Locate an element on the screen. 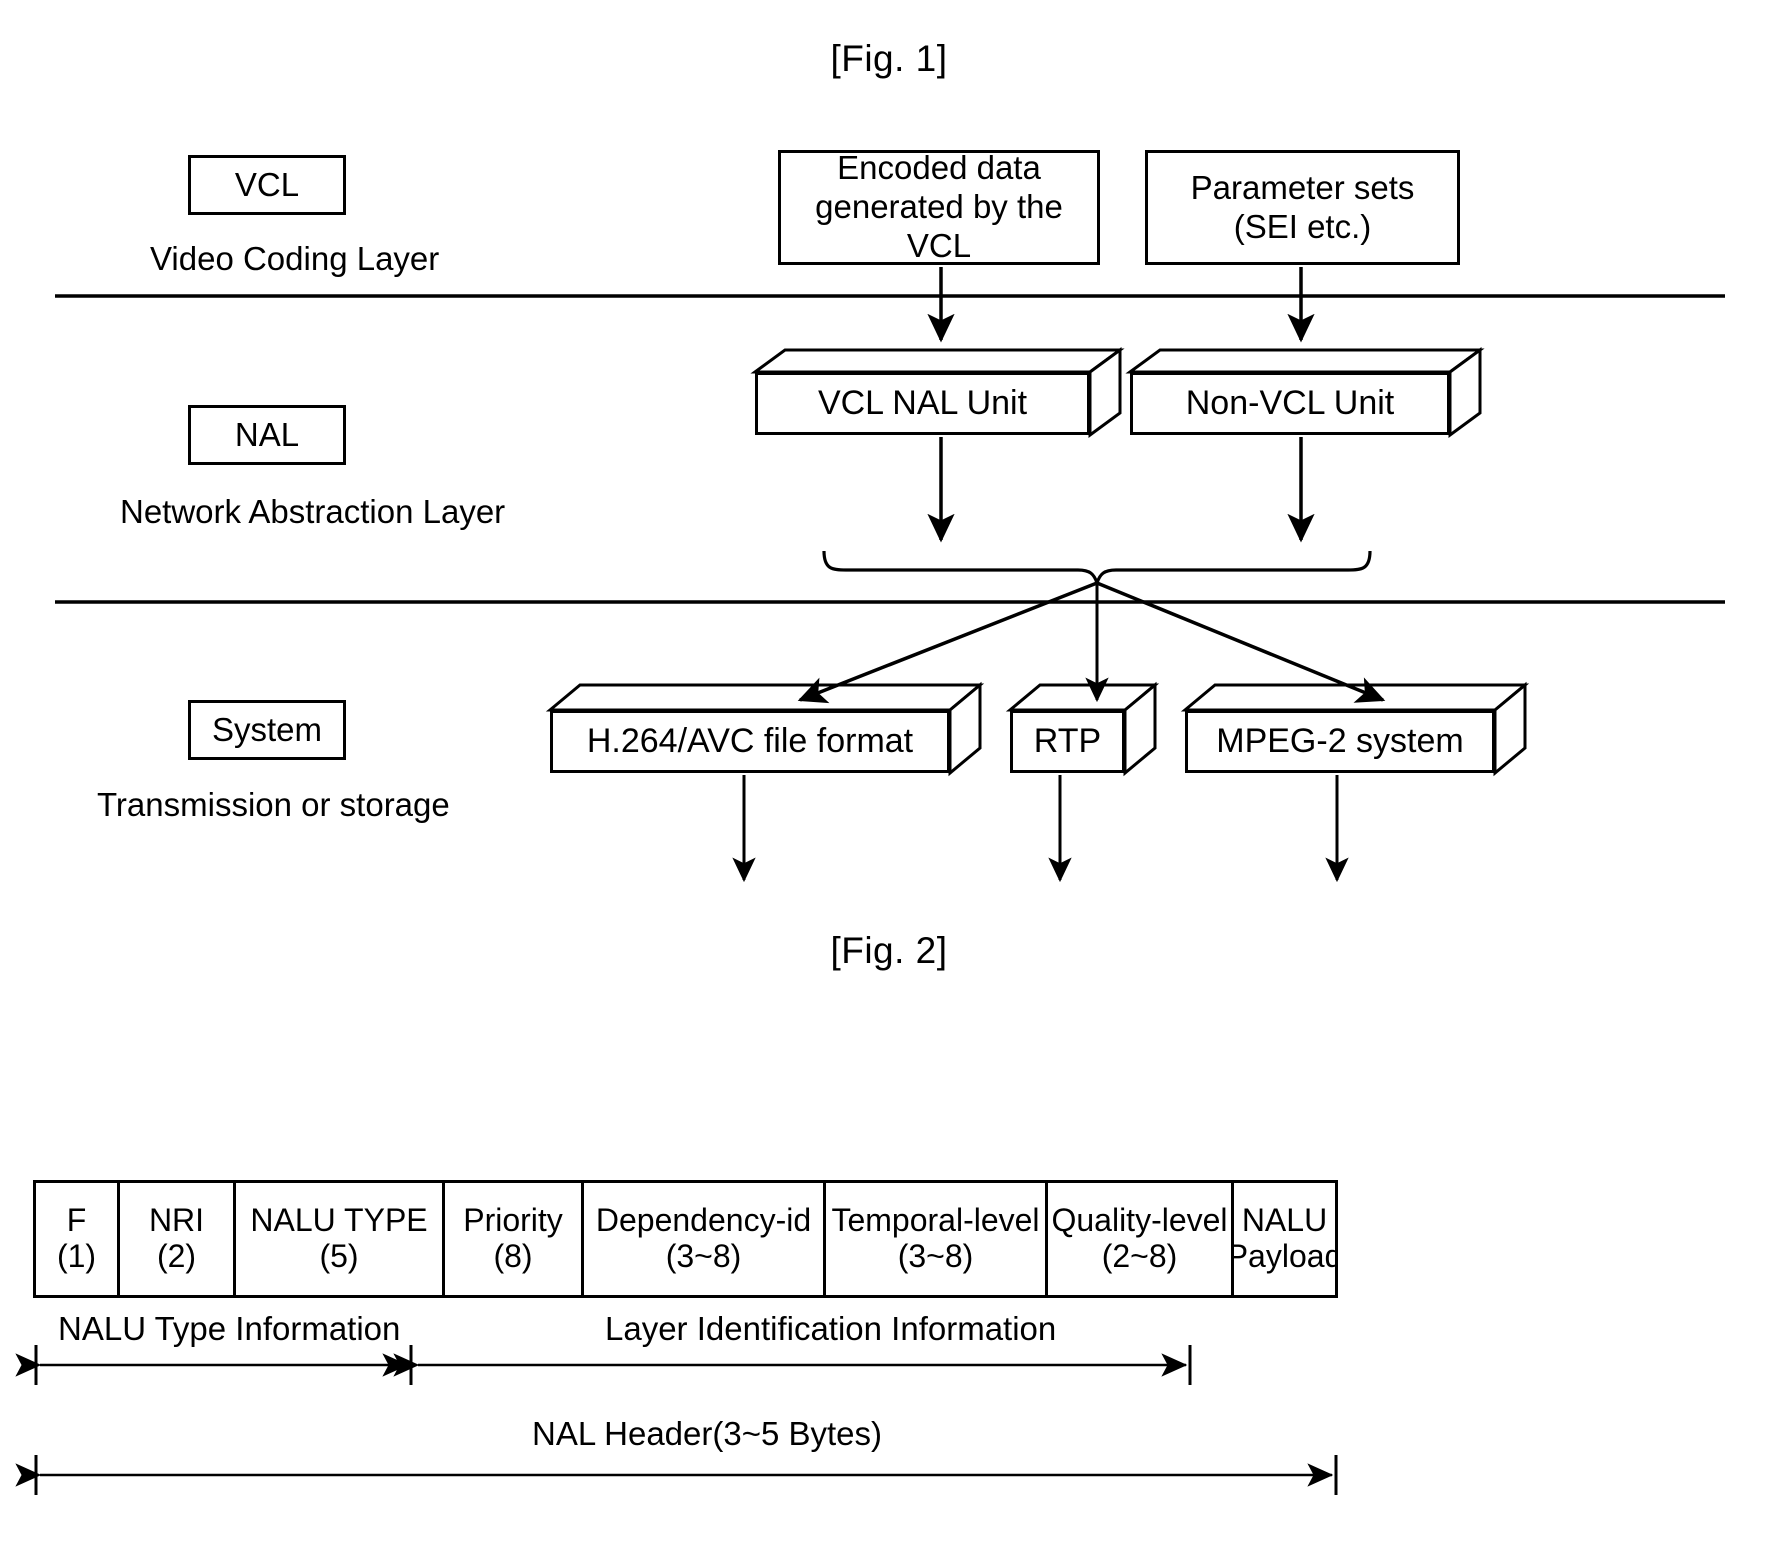  nal-unit-brace is located at coordinates (1097, 569).